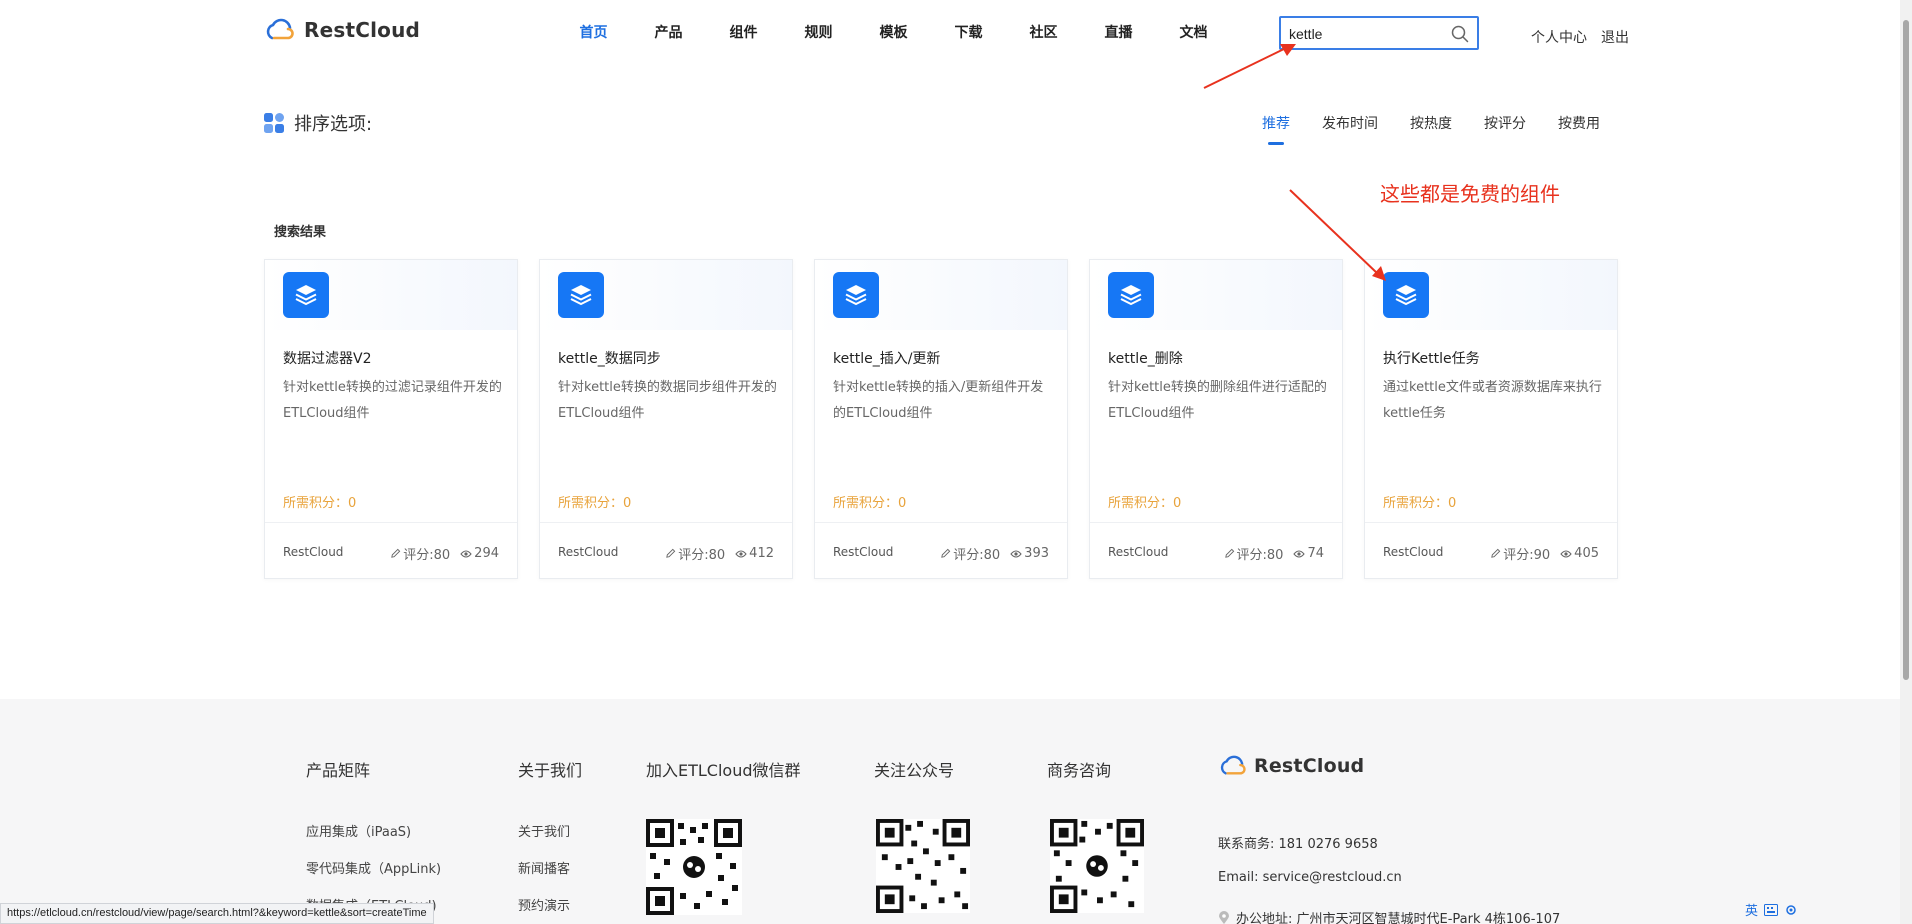 This screenshot has width=1912, height=924. I want to click on sort-options: 推荐 发布时间 按热度 按评分 按费用, so click(1431, 123).